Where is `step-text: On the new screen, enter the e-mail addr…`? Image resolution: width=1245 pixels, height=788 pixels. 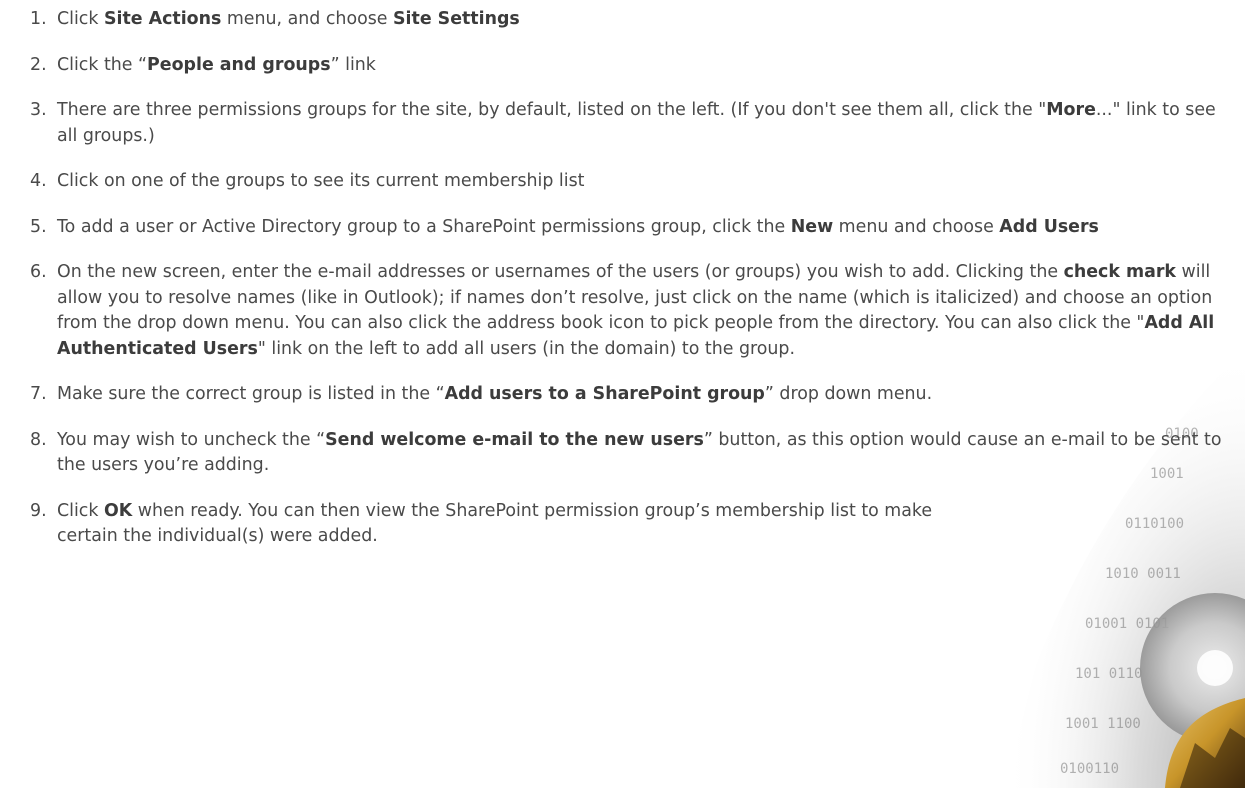
step-text: On the new screen, enter the e-mail addr… is located at coordinates (648, 311).